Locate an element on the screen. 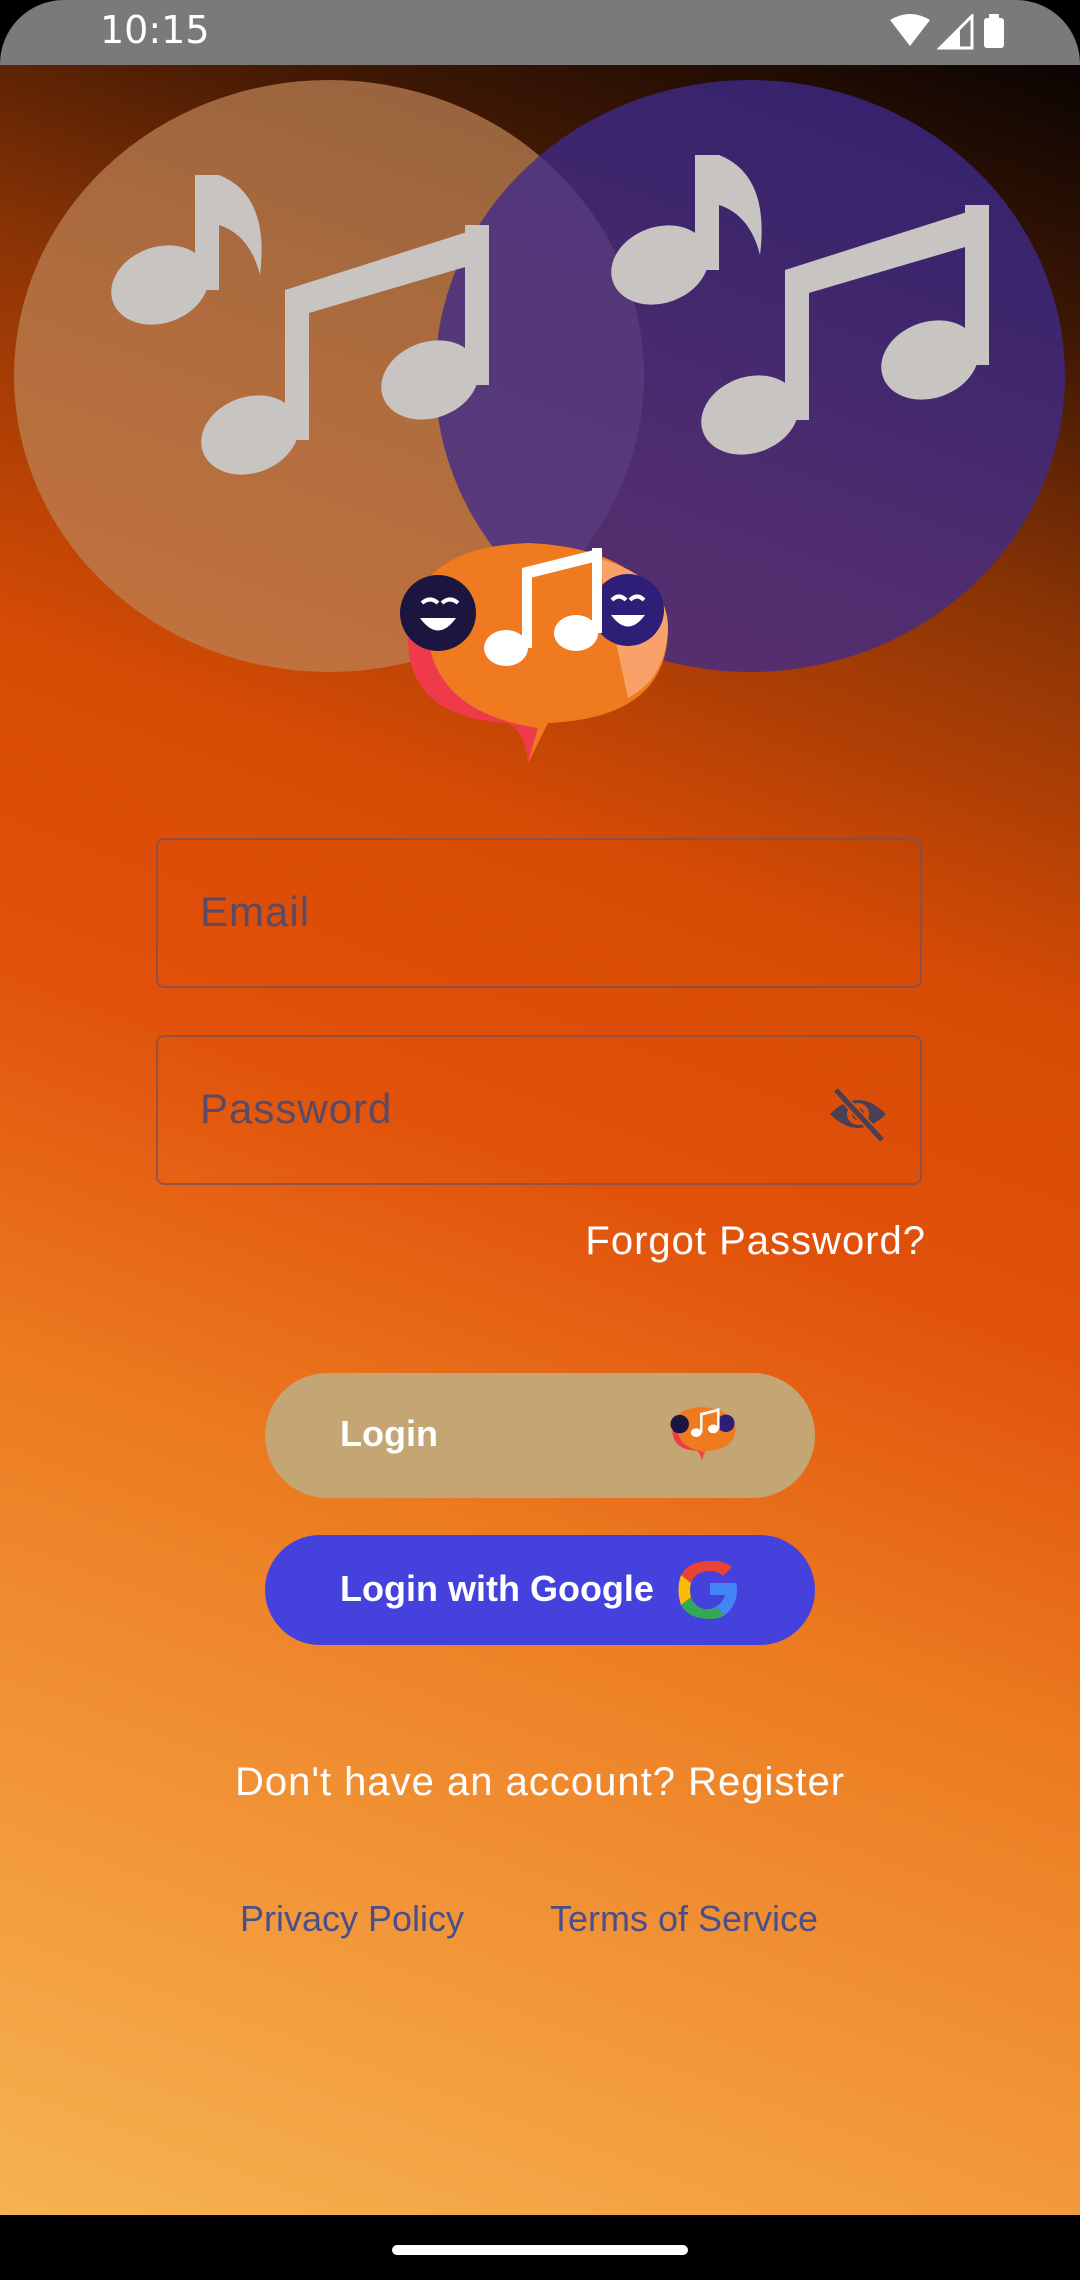  terms-of-service-link: Terms of Service is located at coordinates (684, 1919).